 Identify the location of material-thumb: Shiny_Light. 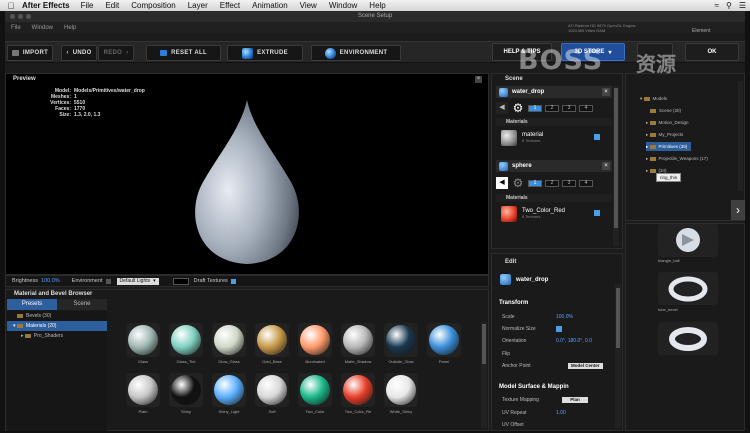
(229, 395).